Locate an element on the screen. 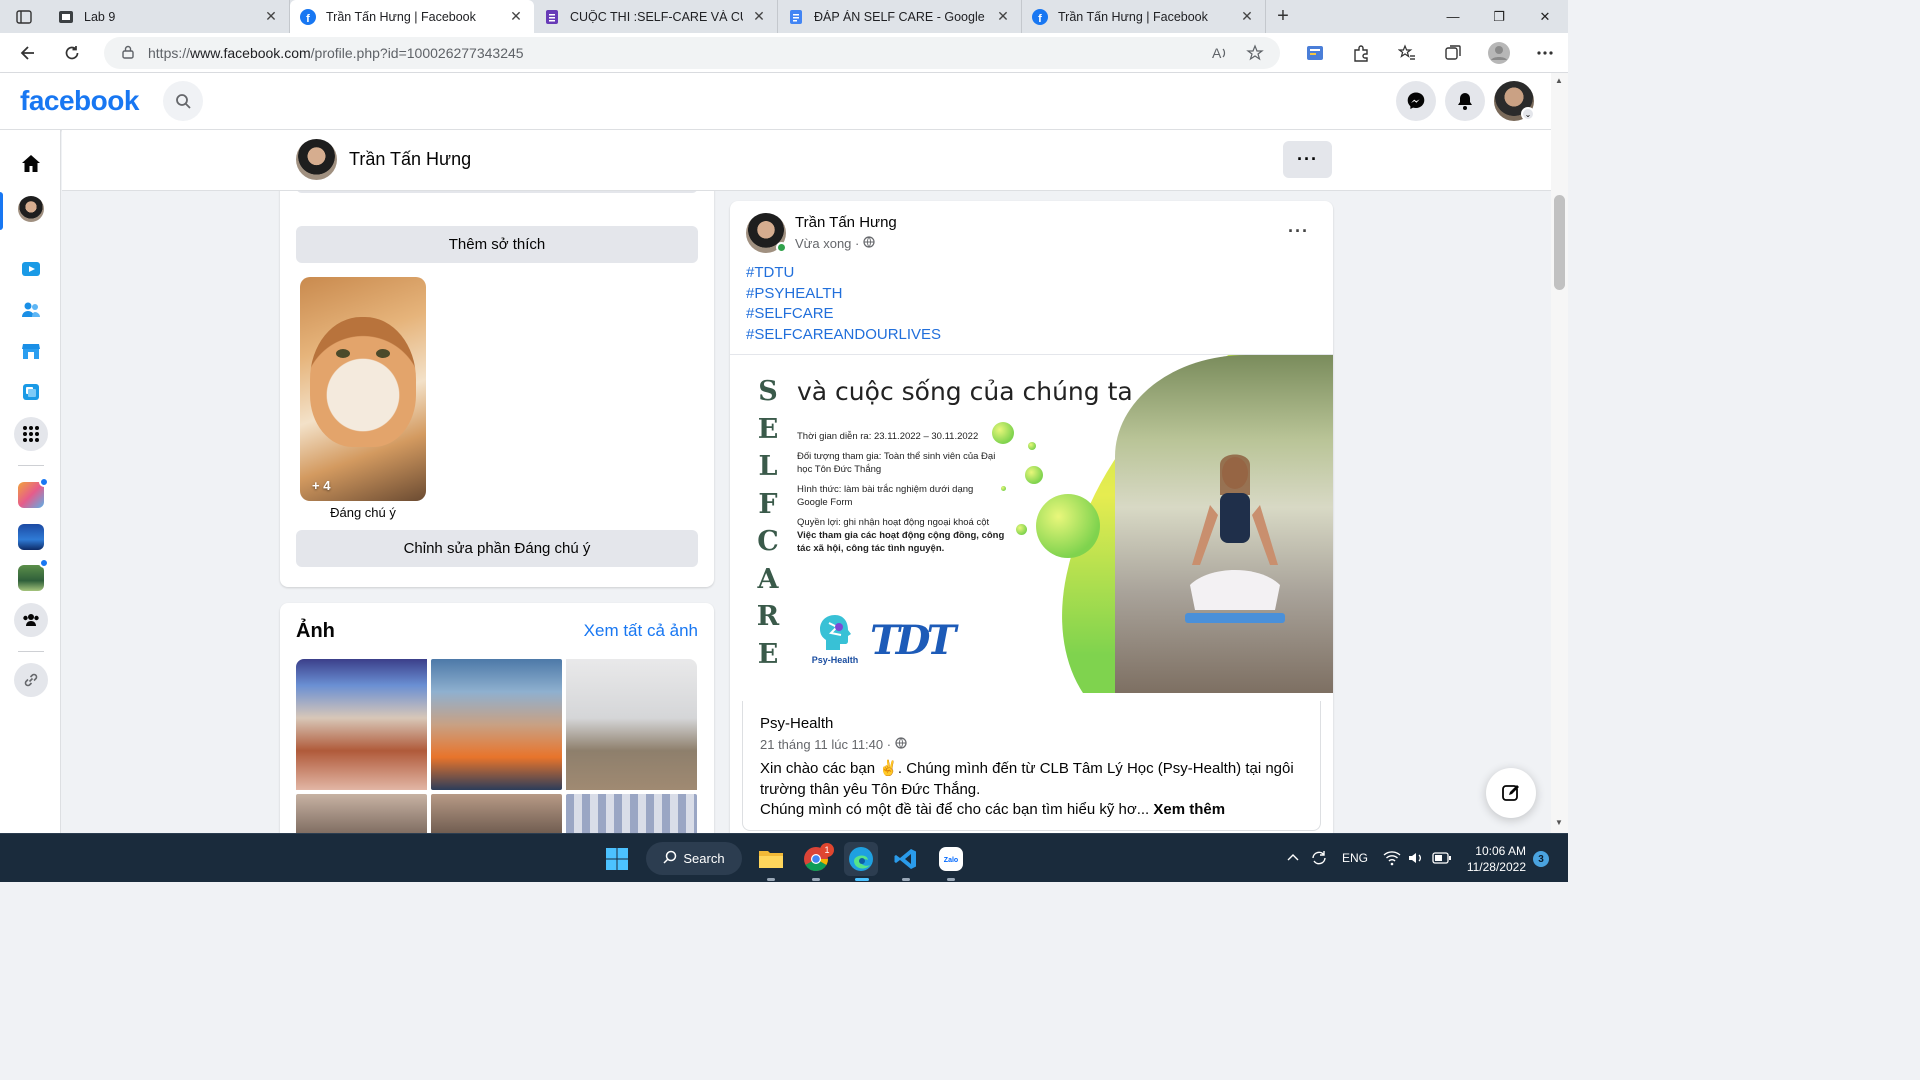  facebook-icon: f is located at coordinates (308, 16).